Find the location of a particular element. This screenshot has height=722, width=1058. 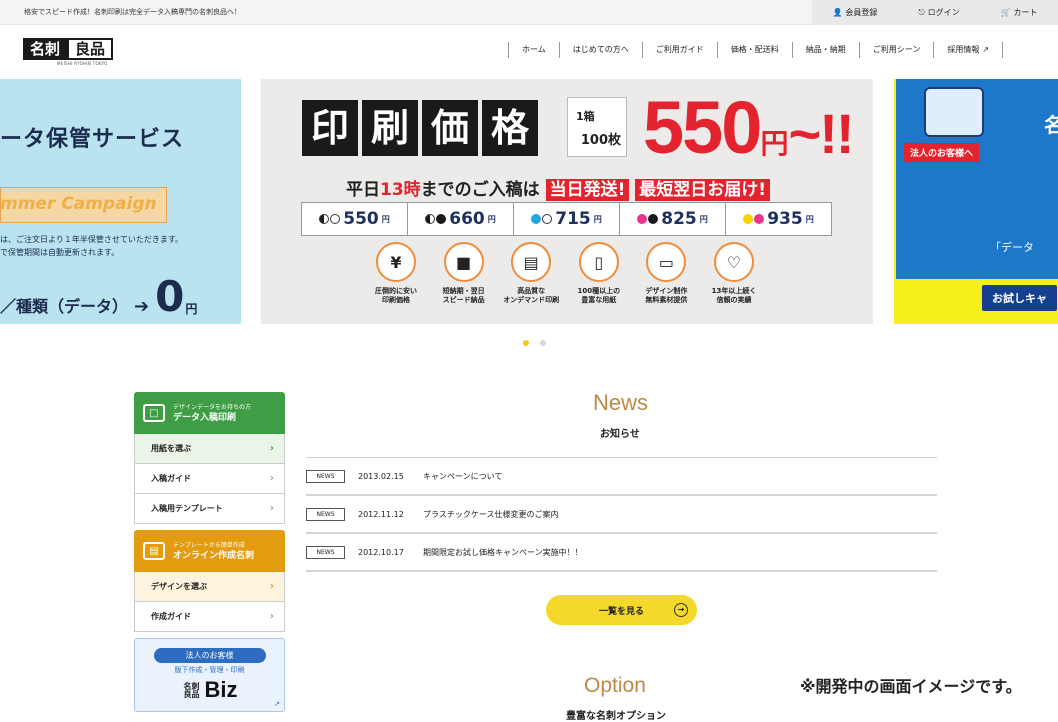

news-more-button: 一覧を見る → is located at coordinates (621, 610).